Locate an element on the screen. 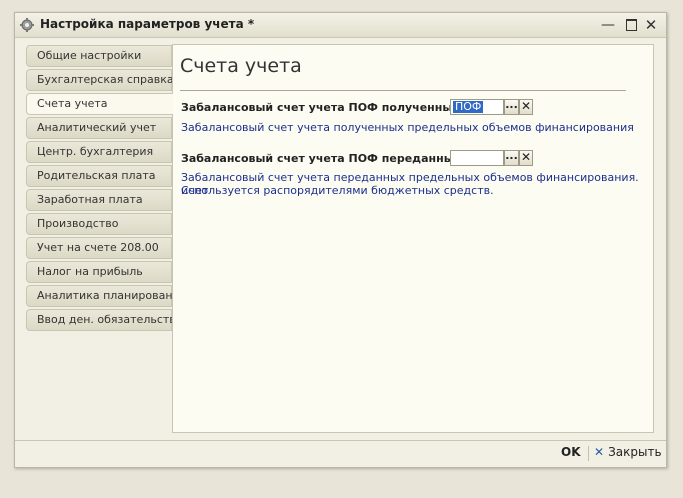 The image size is (683, 498). tab-analytics: Аналитический учет is located at coordinates (99, 128).